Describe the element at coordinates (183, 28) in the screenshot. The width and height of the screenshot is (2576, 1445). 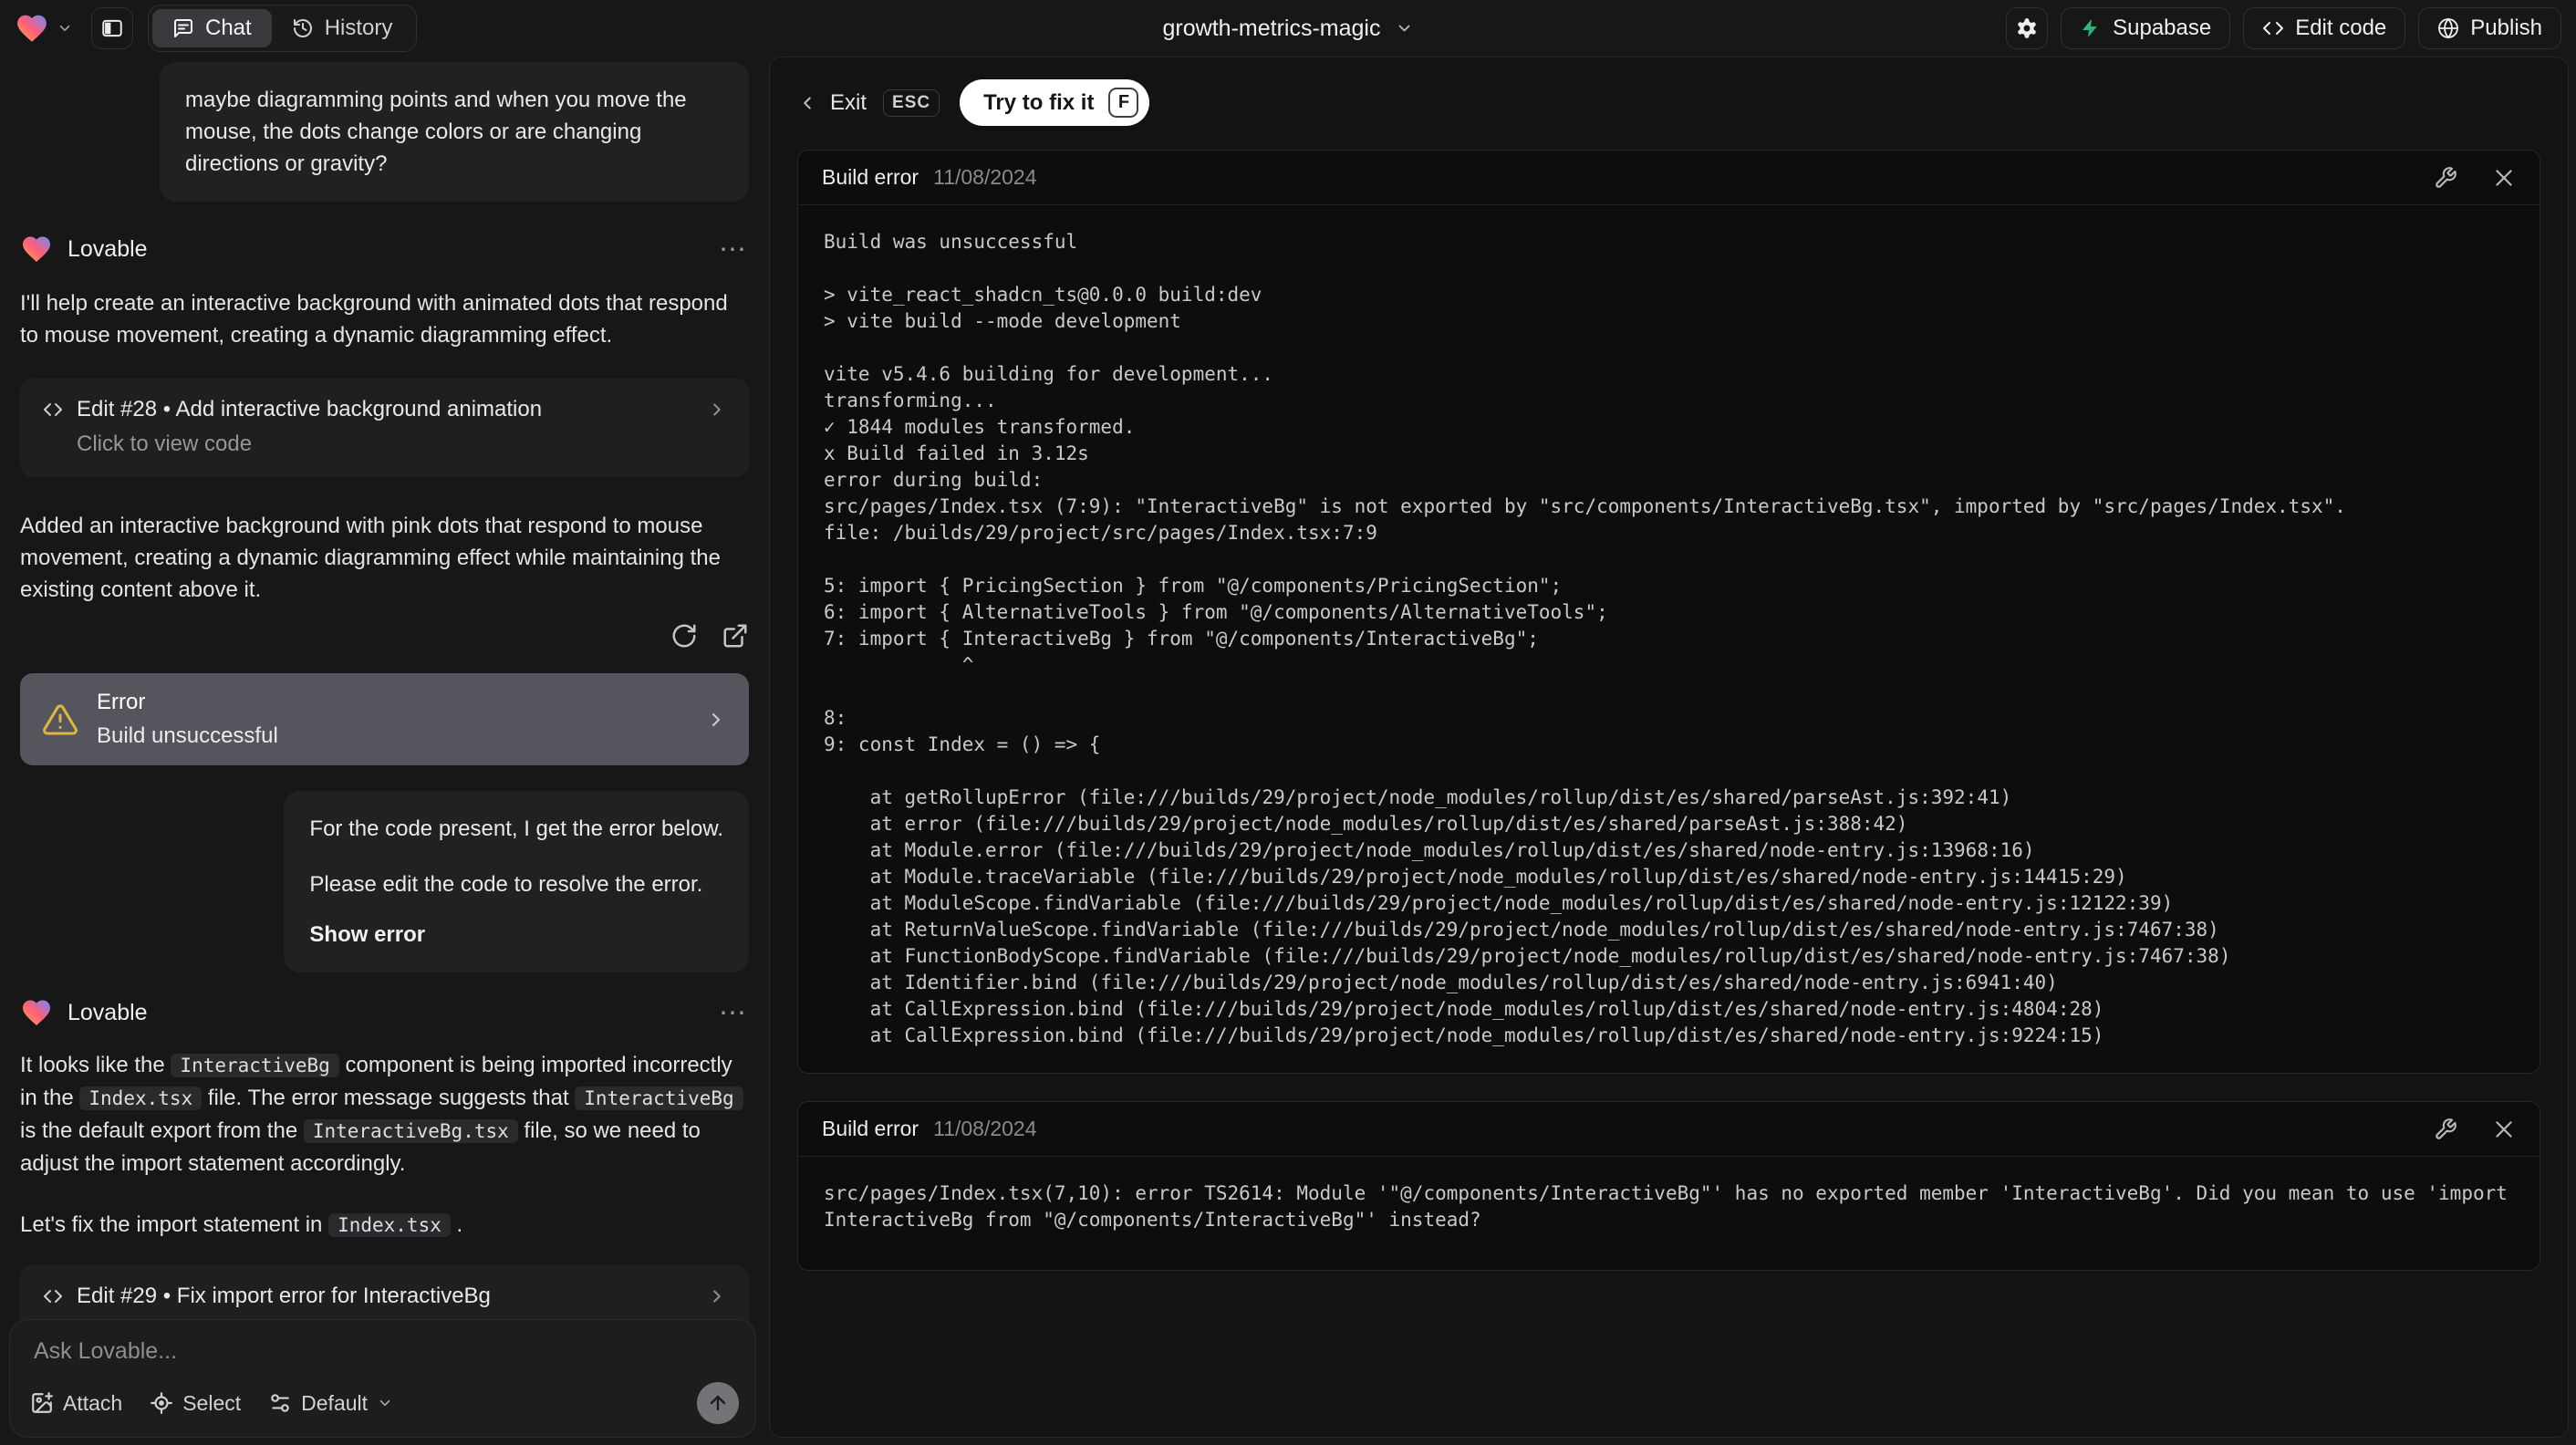
I see `chat-bubble-icon` at that location.